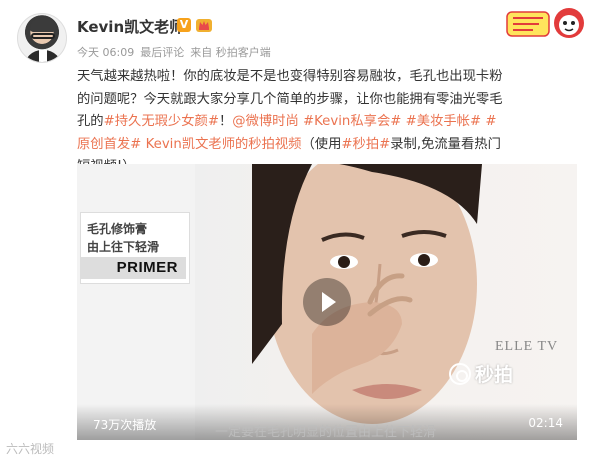 Image resolution: width=590 pixels, height=459 pixels. I want to click on play-button, so click(327, 302).